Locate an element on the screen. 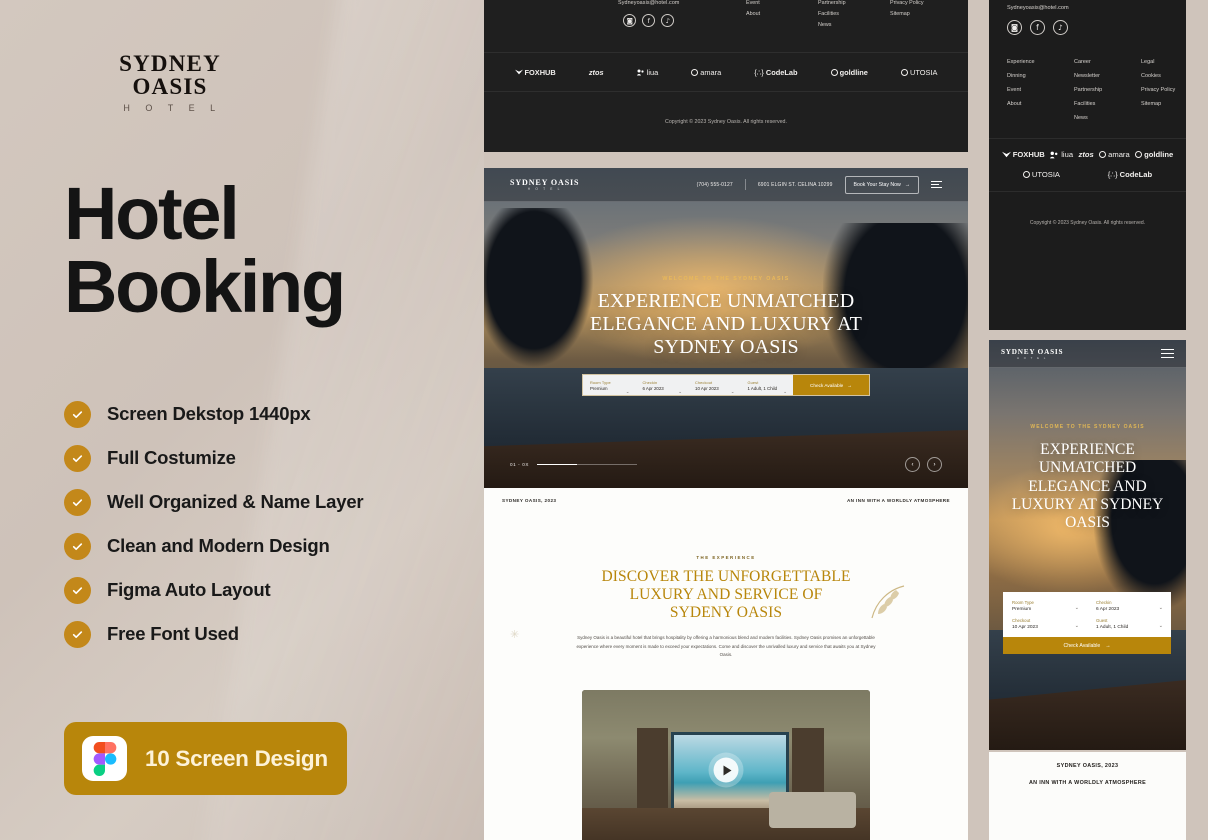 The image size is (1208, 840). next-slide-button: › is located at coordinates (934, 464).